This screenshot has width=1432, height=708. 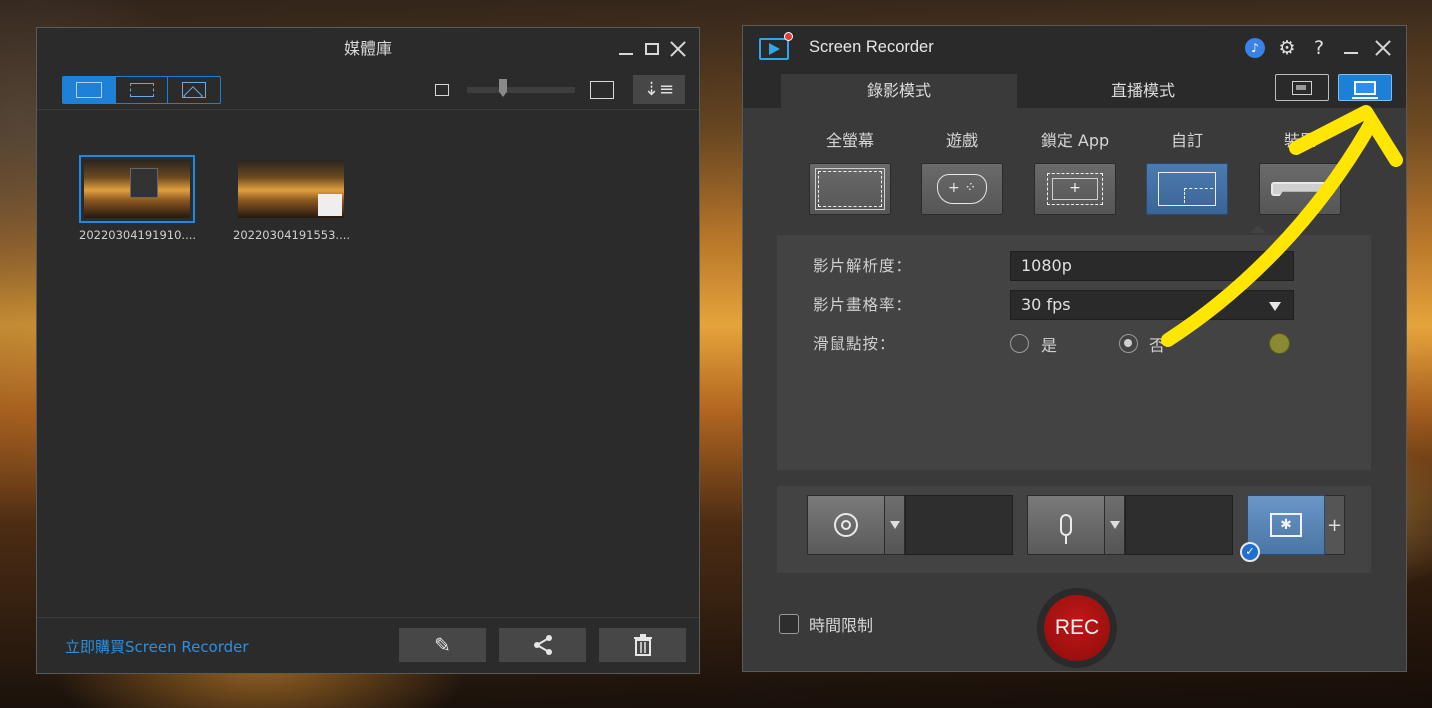 I want to click on mode-label: 裝置, so click(x=1299, y=140).